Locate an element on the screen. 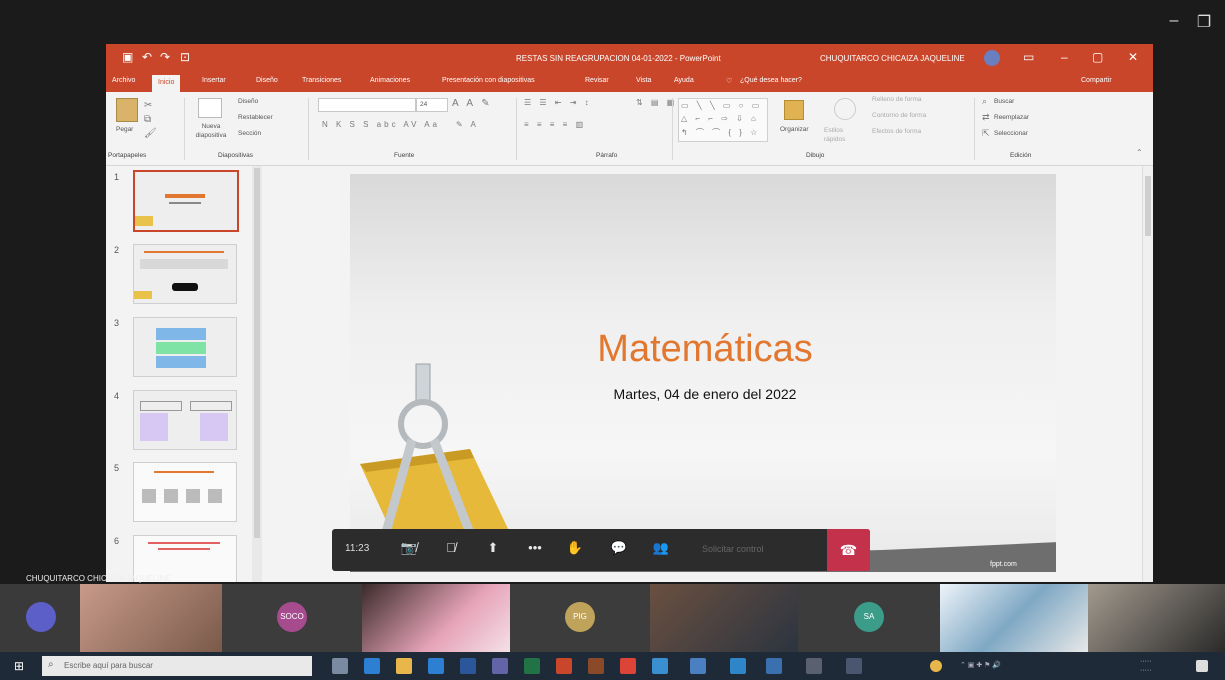 The height and width of the screenshot is (680, 1225). restore-button: ❐ is located at coordinates (1204, 22).